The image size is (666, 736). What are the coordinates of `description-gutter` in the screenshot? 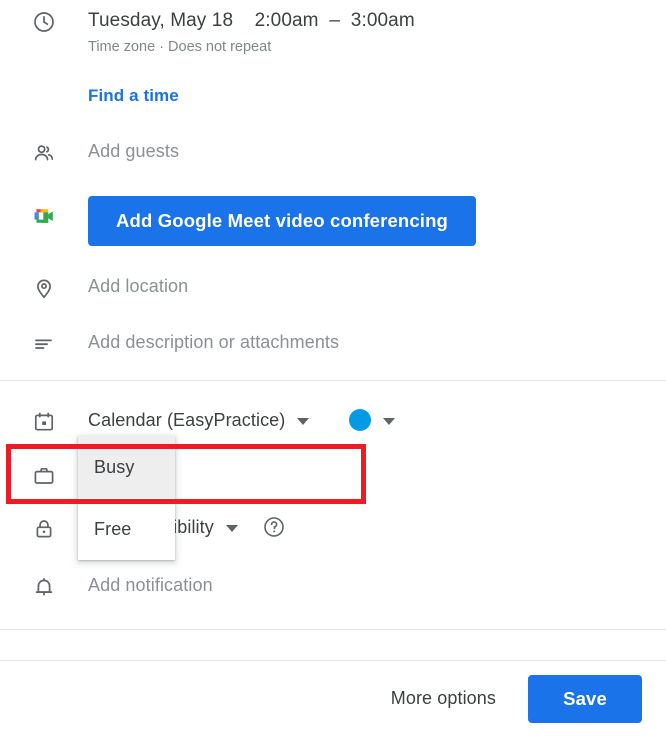 It's located at (44, 343).